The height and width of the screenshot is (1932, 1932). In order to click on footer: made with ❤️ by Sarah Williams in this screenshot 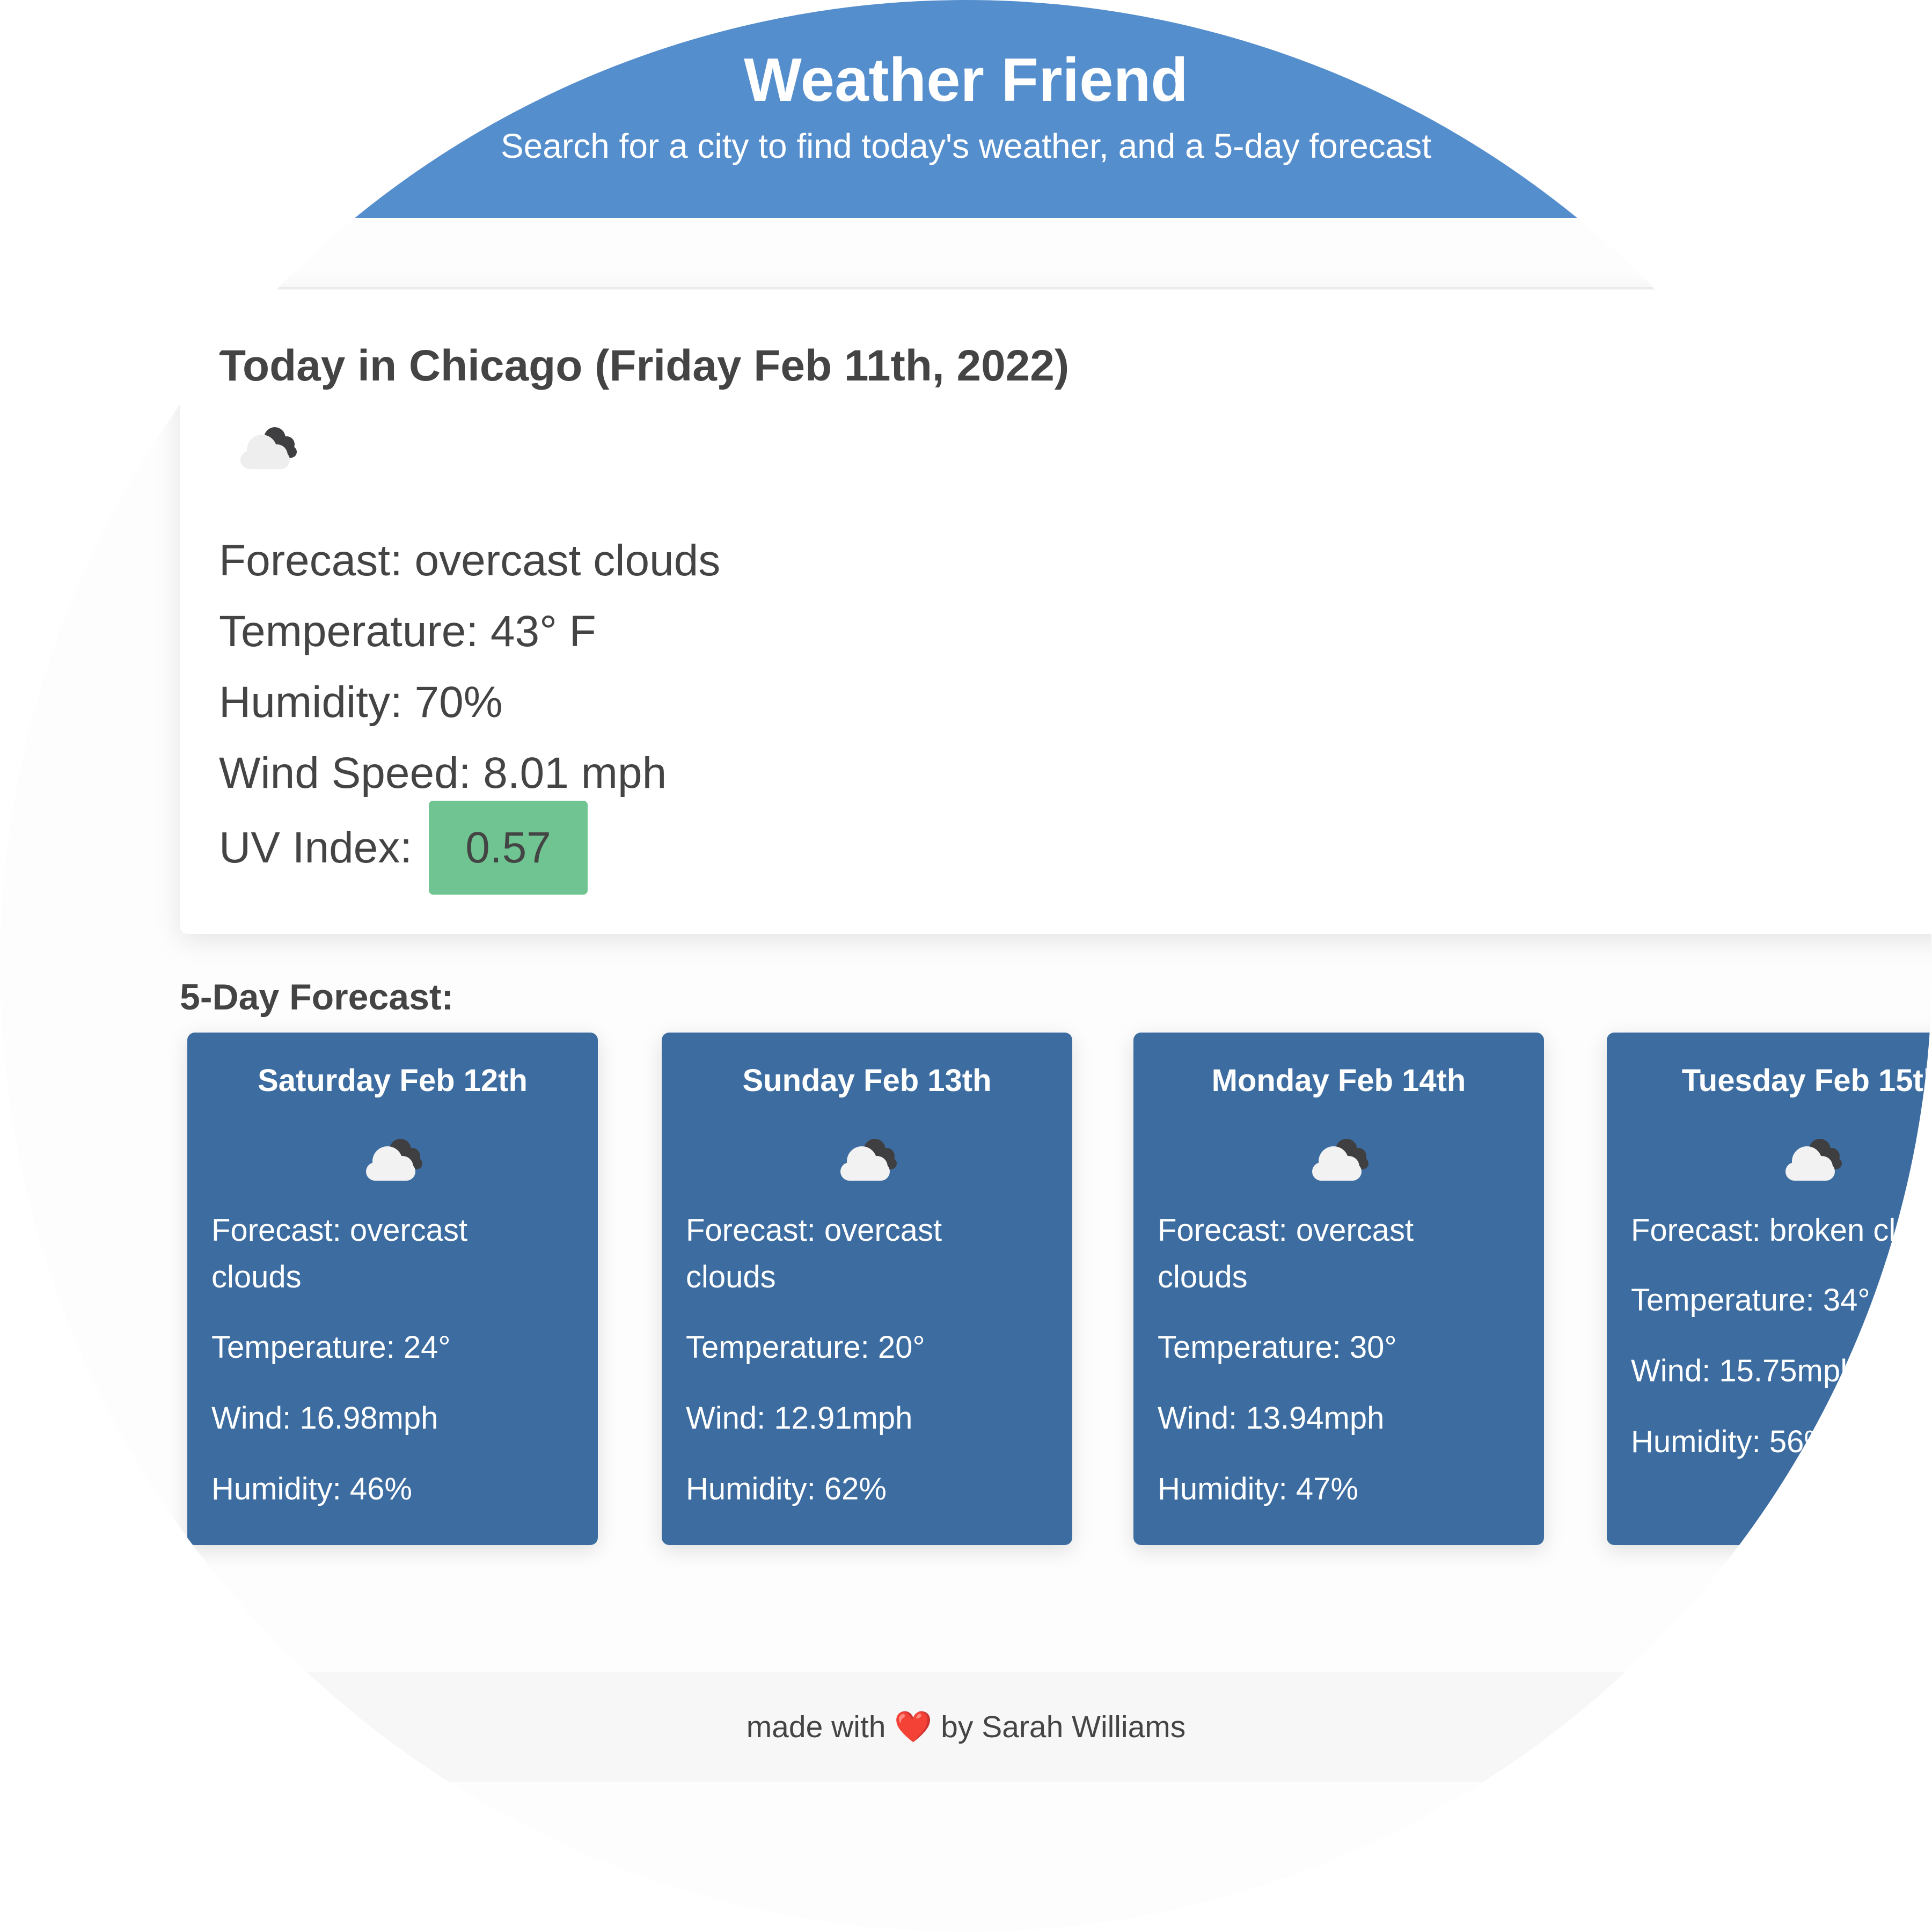, I will do `click(966, 1727)`.